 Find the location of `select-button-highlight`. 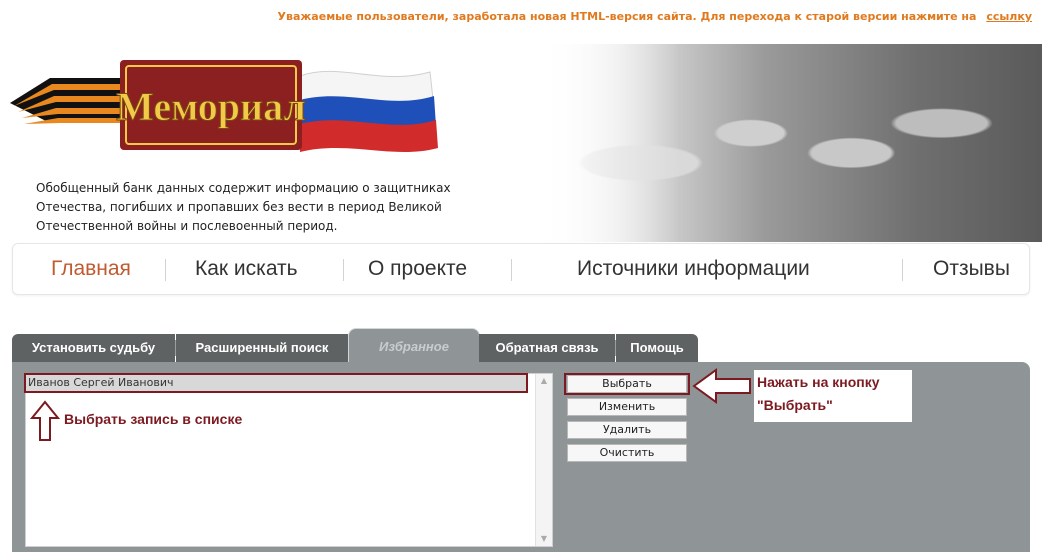

select-button-highlight is located at coordinates (627, 384).